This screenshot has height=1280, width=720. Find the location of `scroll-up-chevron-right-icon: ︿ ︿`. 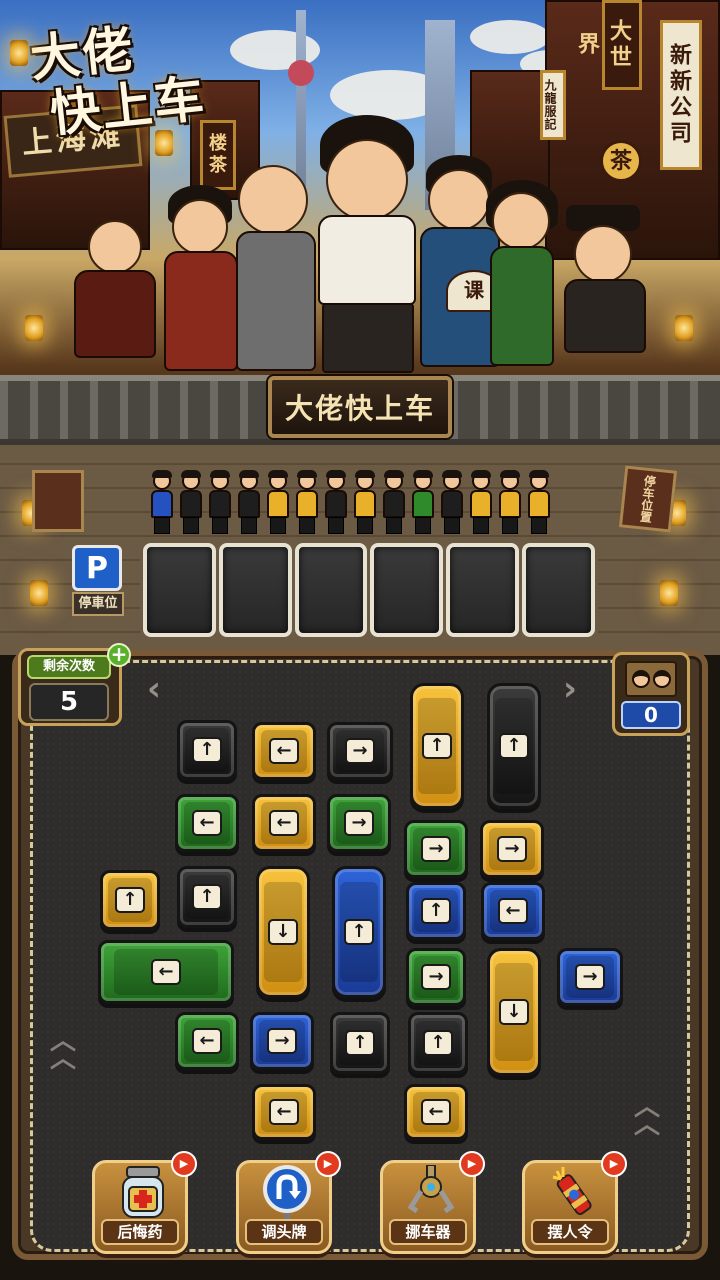

scroll-up-chevron-right-icon: ︿ ︿ is located at coordinates (647, 1119).